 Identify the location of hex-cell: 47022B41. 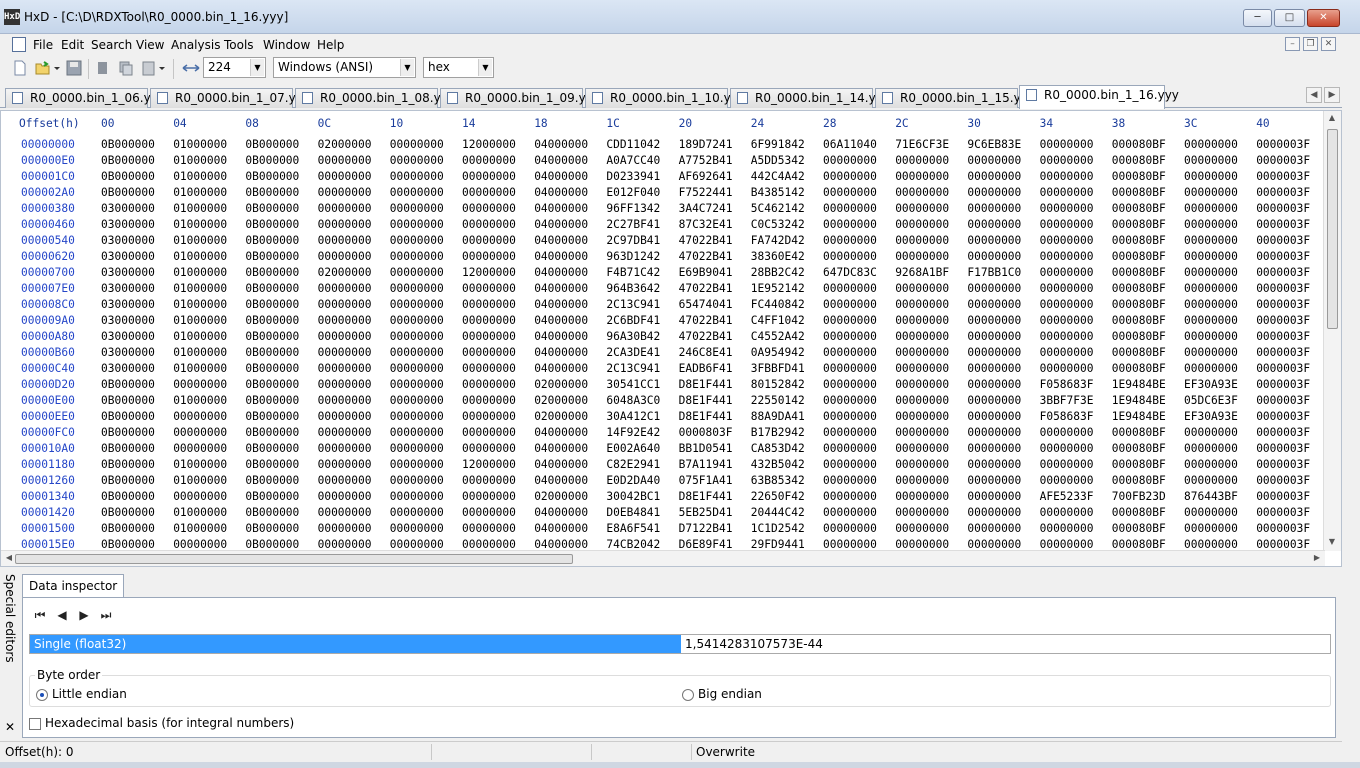
(706, 288).